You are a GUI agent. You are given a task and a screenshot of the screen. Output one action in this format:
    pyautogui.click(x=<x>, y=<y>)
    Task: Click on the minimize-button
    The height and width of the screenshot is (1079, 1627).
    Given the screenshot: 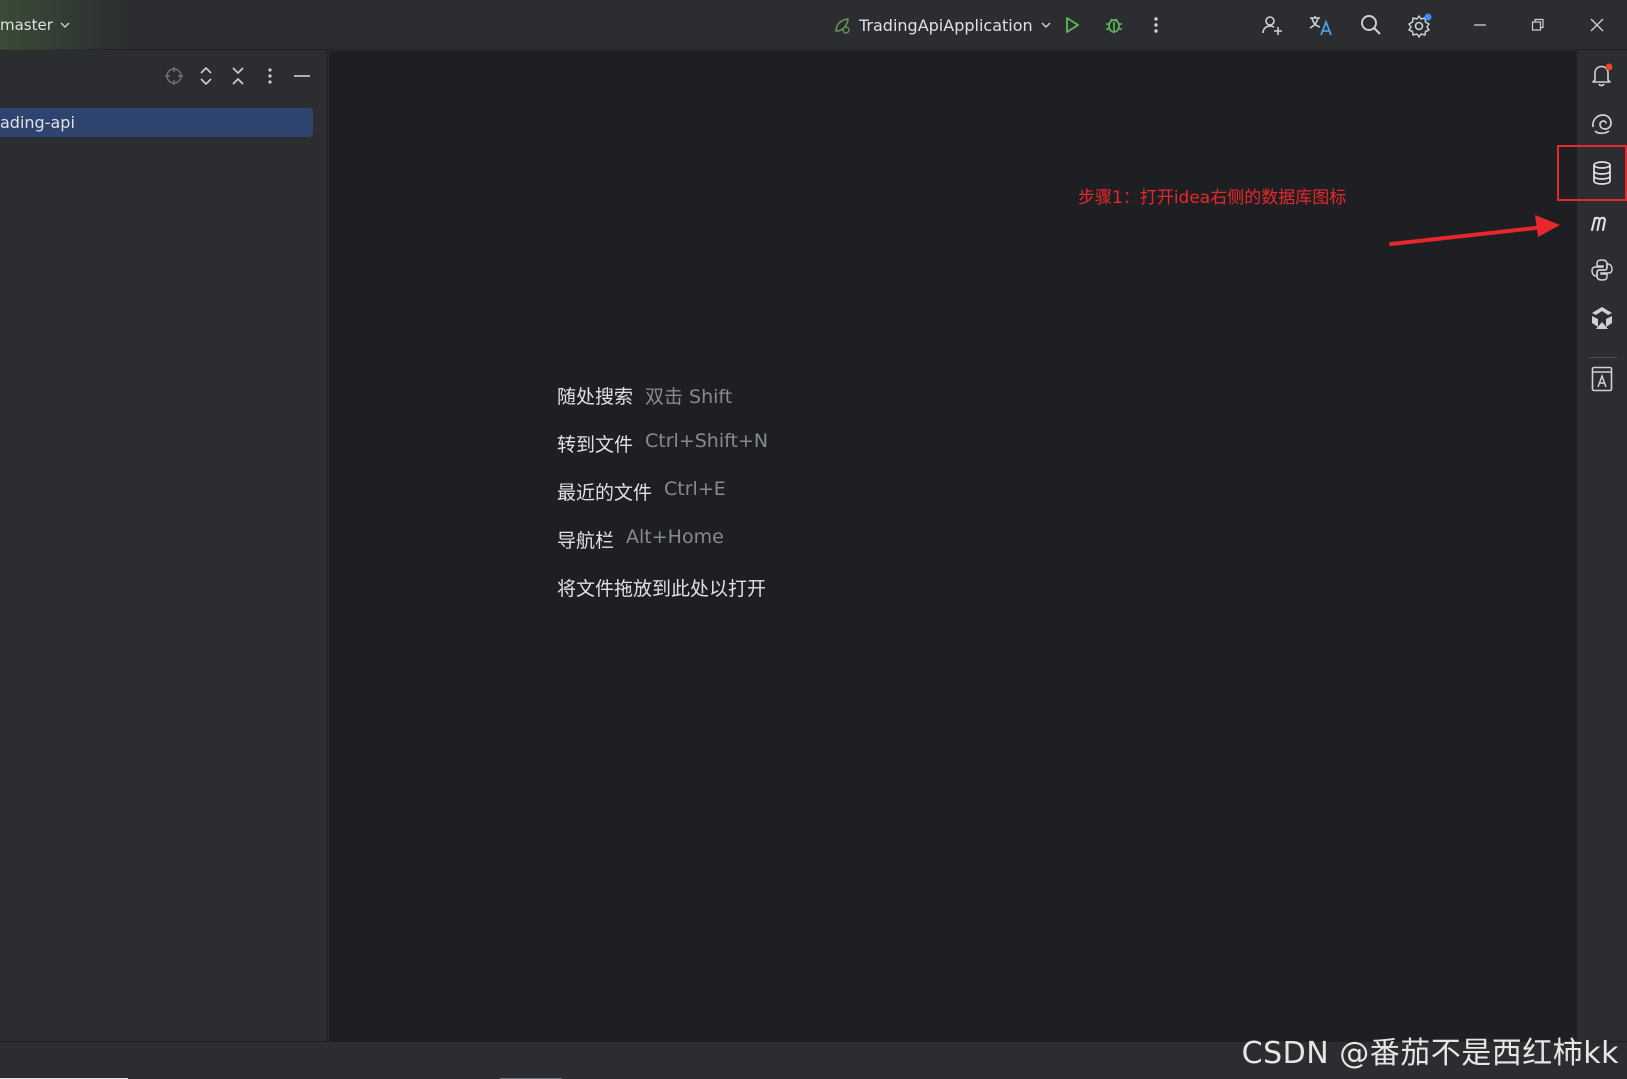 What is the action you would take?
    pyautogui.click(x=1480, y=25)
    